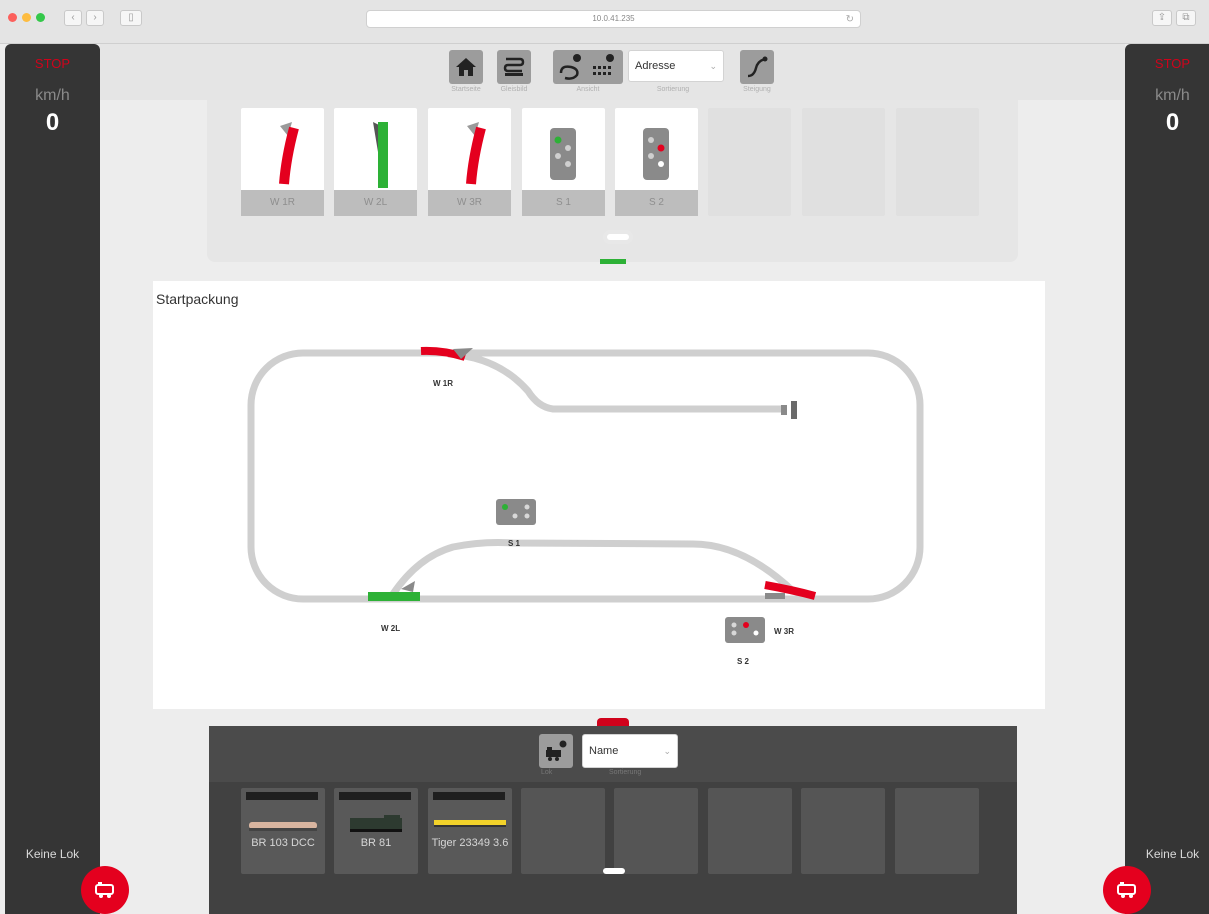 This screenshot has height=914, width=1209. What do you see at coordinates (12, 17) in the screenshot?
I see `close-window-icon` at bounding box center [12, 17].